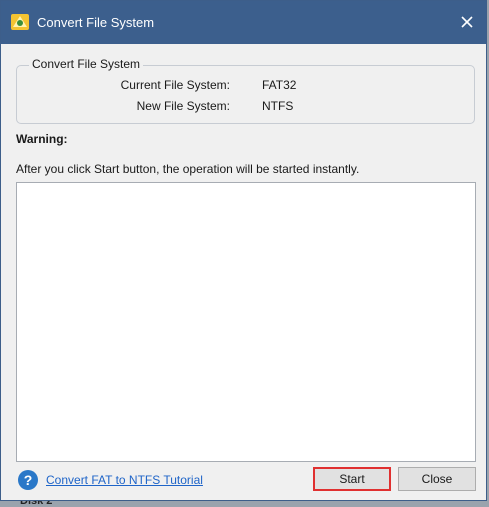 The image size is (489, 507). I want to click on close-icon, so click(467, 22).